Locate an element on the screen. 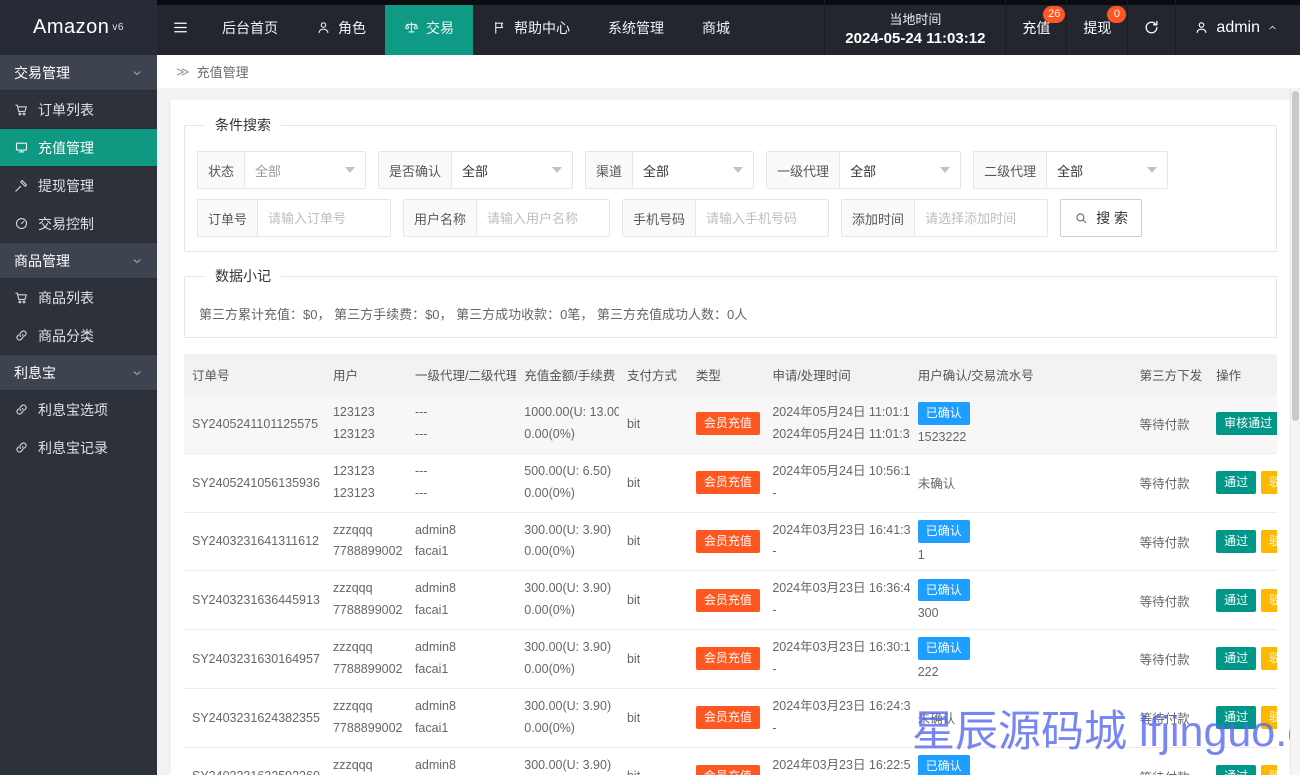  filter-agent-level2: 二级代理 全部 is located at coordinates (1071, 170).